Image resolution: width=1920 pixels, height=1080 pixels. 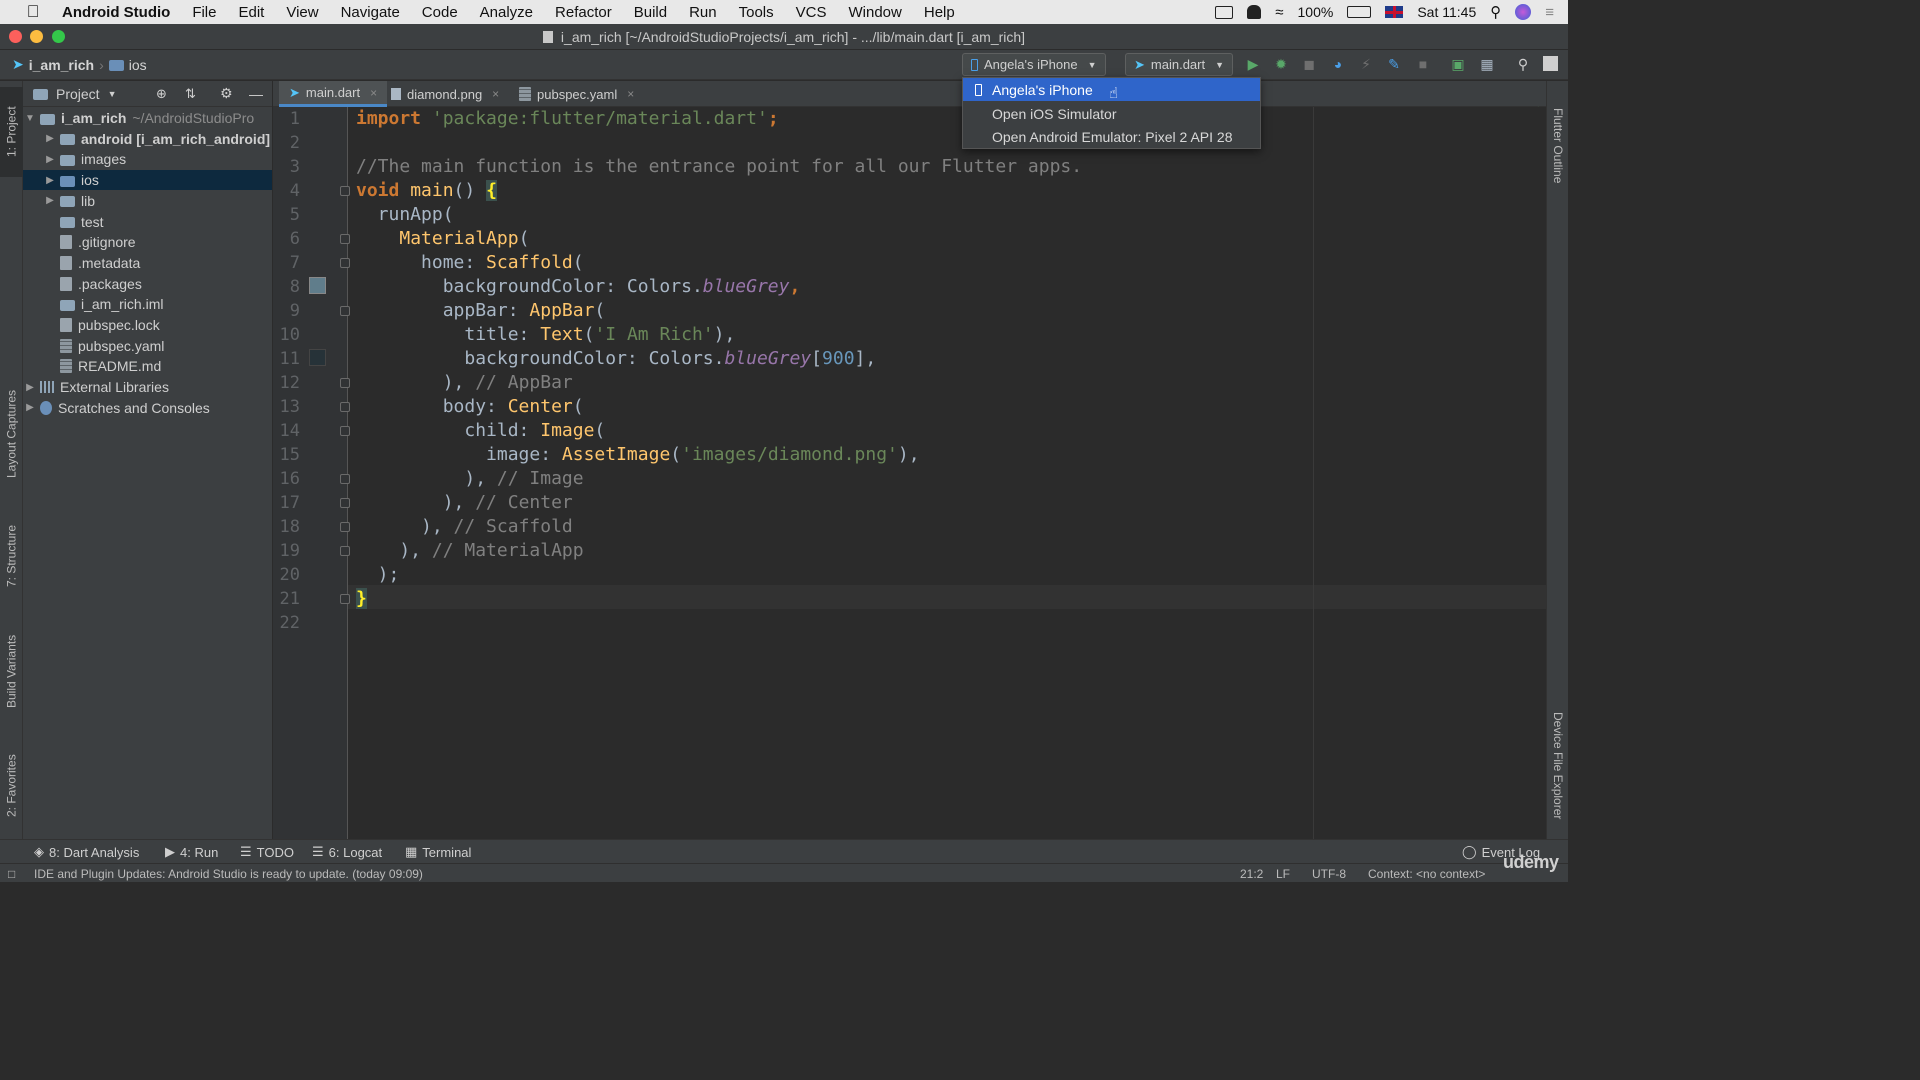 I want to click on flag-uk-icon, so click(x=1394, y=12).